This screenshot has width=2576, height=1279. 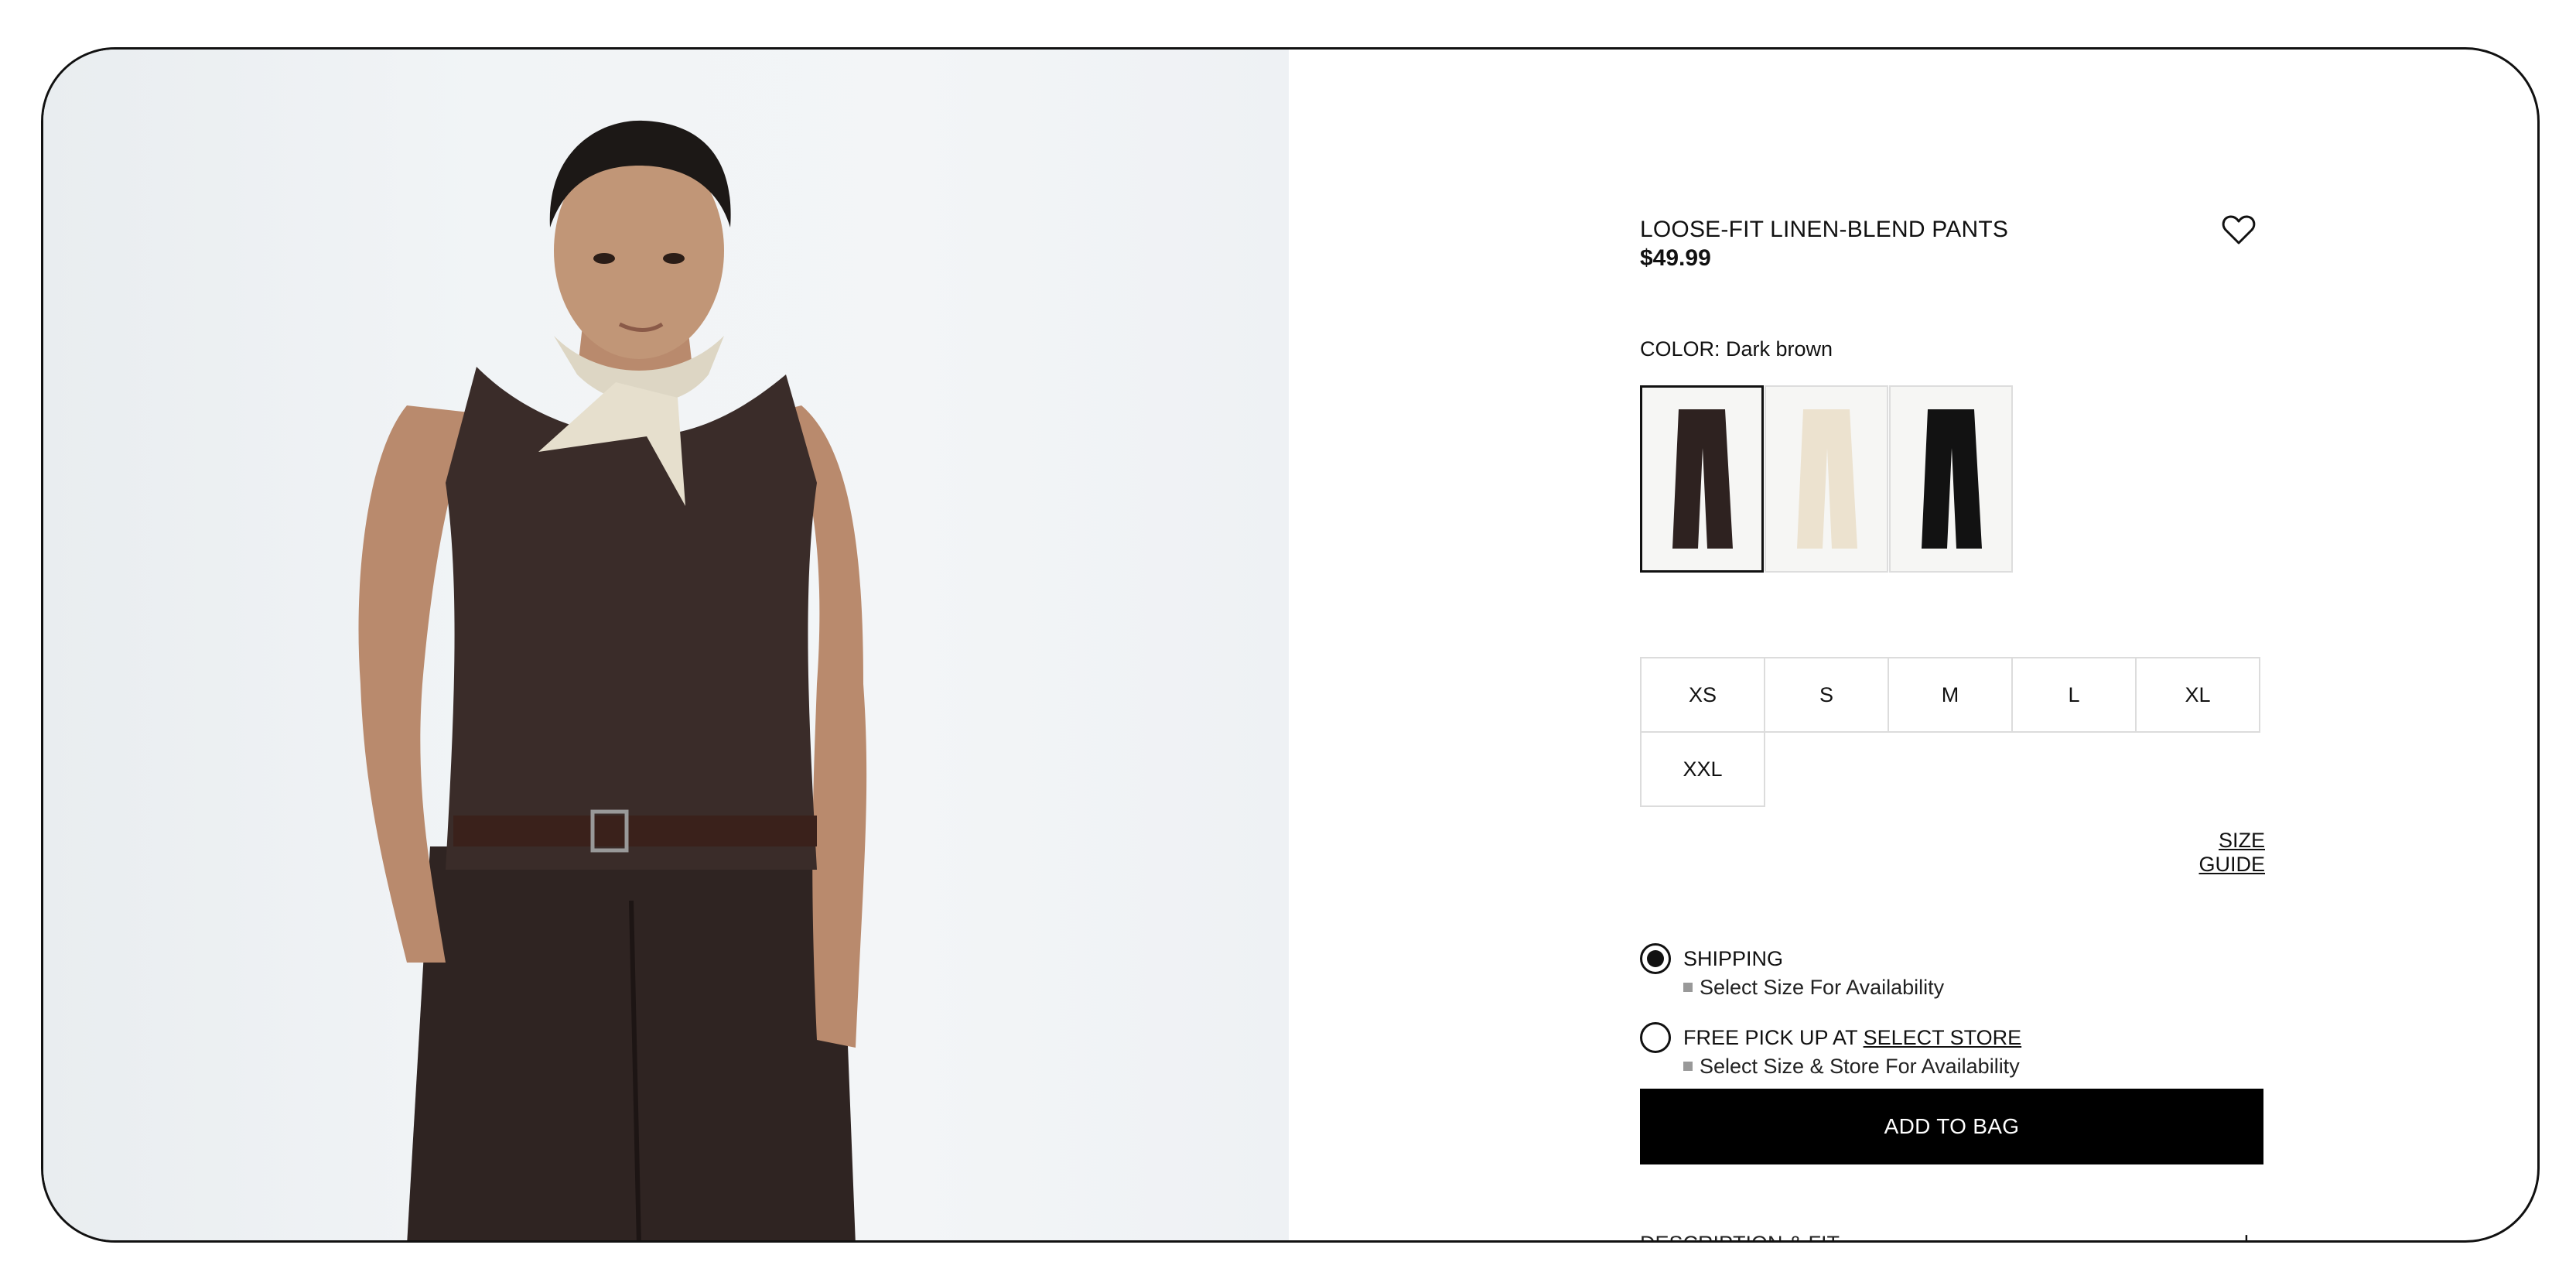 What do you see at coordinates (1951, 1126) in the screenshot?
I see `add-to-bag-button: ADD TO BAG` at bounding box center [1951, 1126].